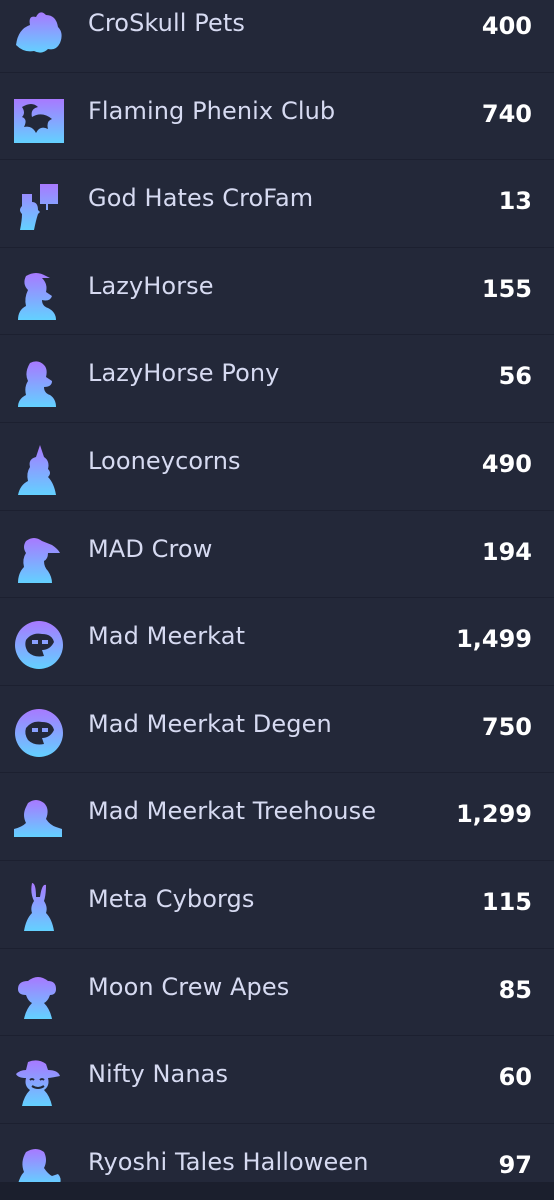 The width and height of the screenshot is (554, 1200). I want to click on collection-row-mad-meerkat: Mad Meerkat 1,499, so click(277, 642).